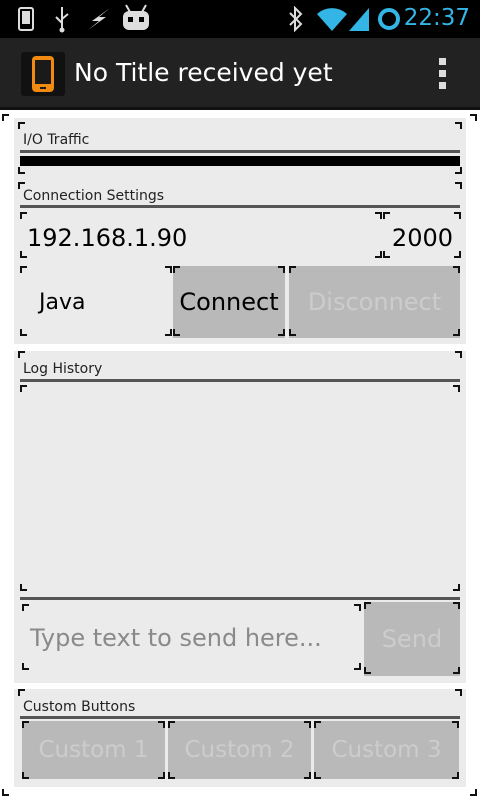 Image resolution: width=480 pixels, height=800 pixels. What do you see at coordinates (443, 74) in the screenshot?
I see `overflow-menu-icon` at bounding box center [443, 74].